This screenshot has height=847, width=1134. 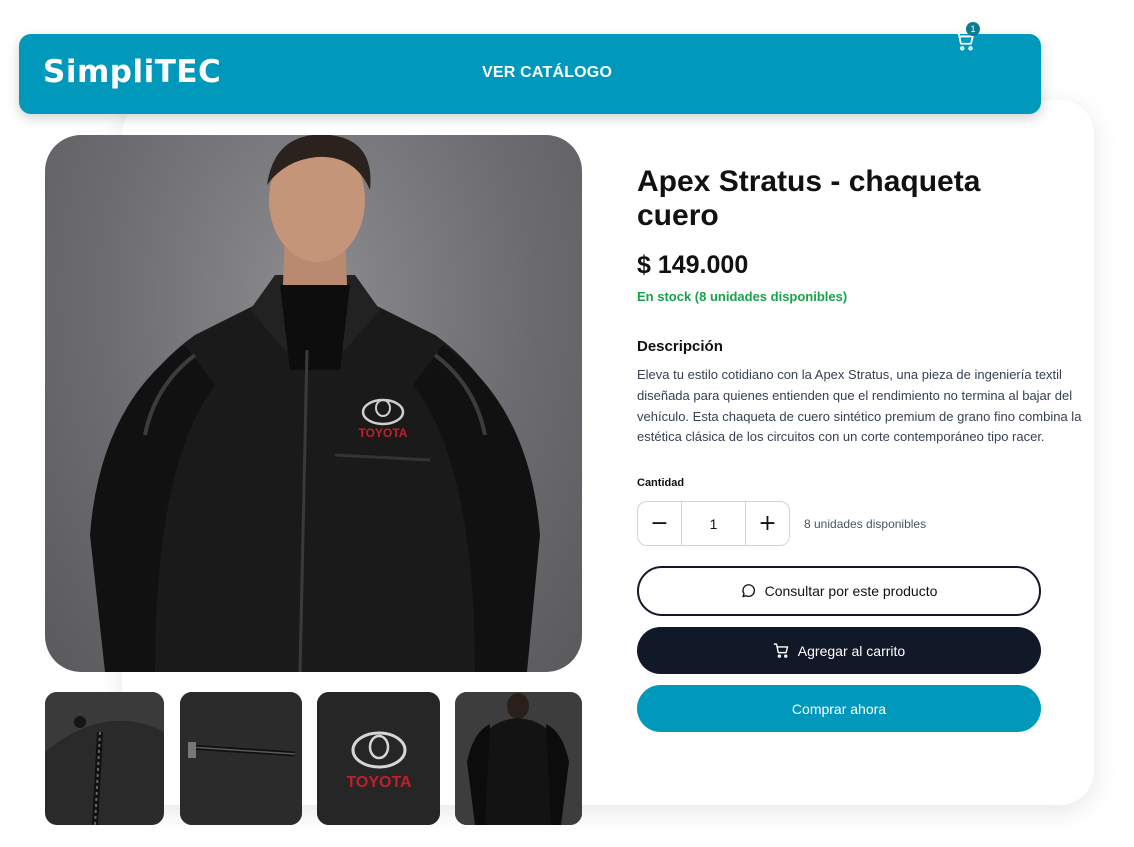 I want to click on consult-product-button: Consultar por este producto, so click(x=839, y=591).